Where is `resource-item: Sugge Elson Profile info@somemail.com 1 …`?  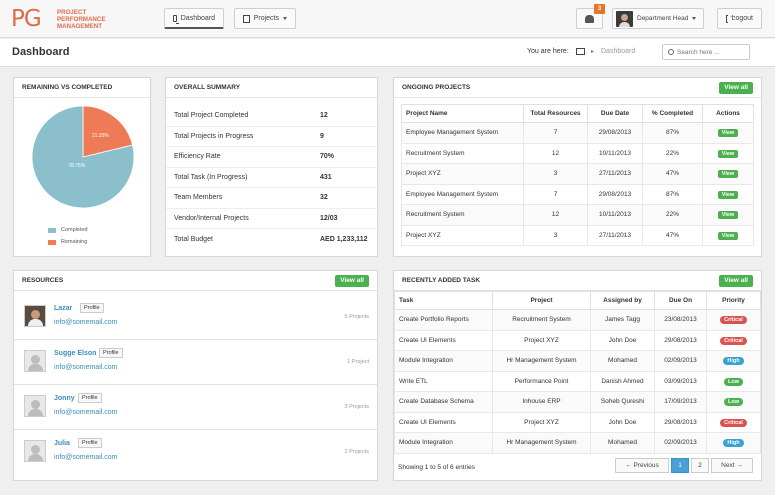 resource-item: Sugge Elson Profile info@somemail.com 1 … is located at coordinates (195, 362).